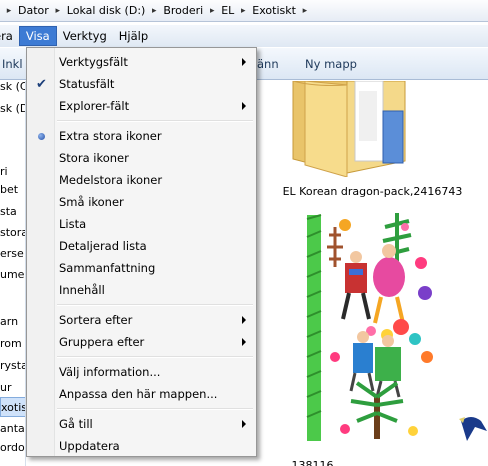 This screenshot has height=466, width=488. I want to click on menu-item-uppdatera: Uppdatera, so click(141, 446).